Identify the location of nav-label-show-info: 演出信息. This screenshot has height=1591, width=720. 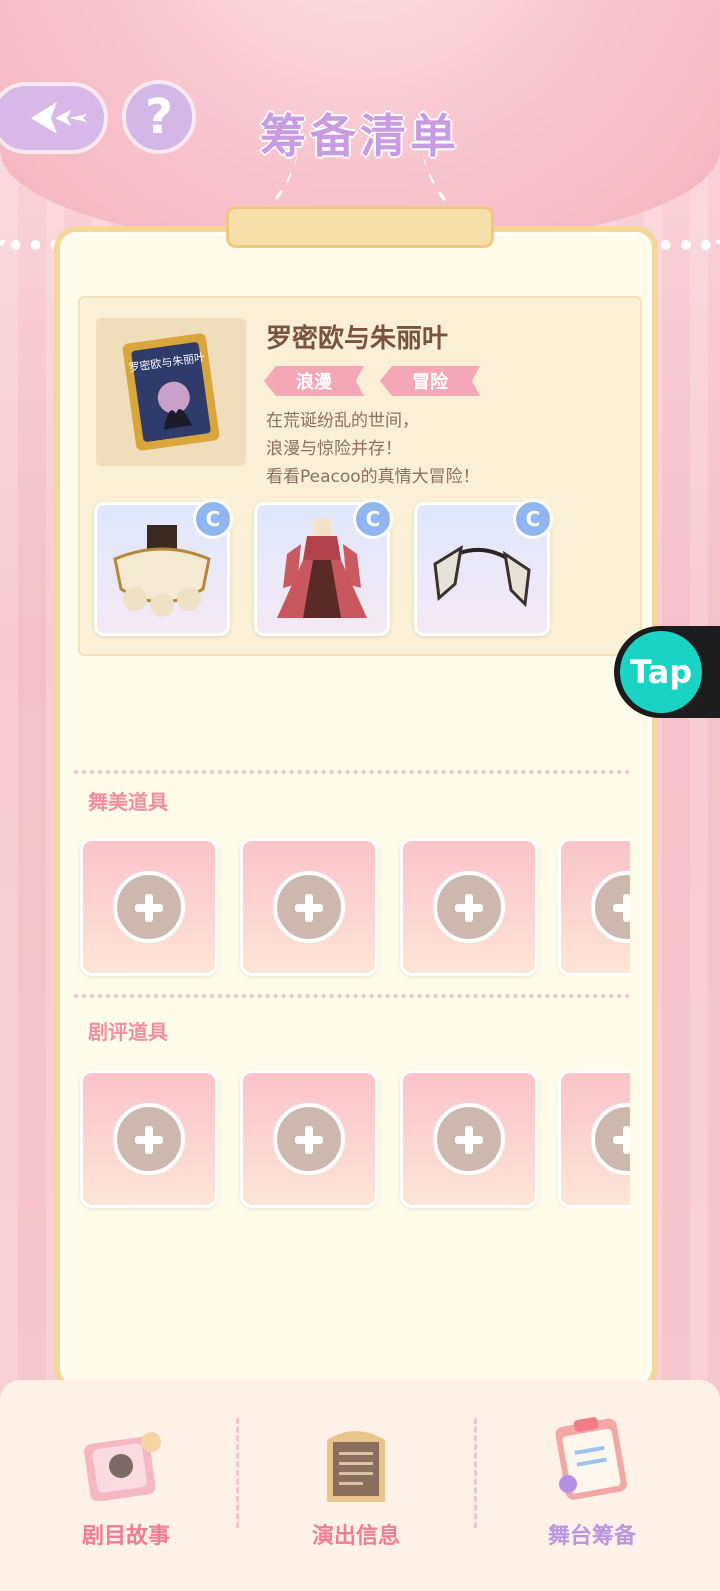
(355, 1536).